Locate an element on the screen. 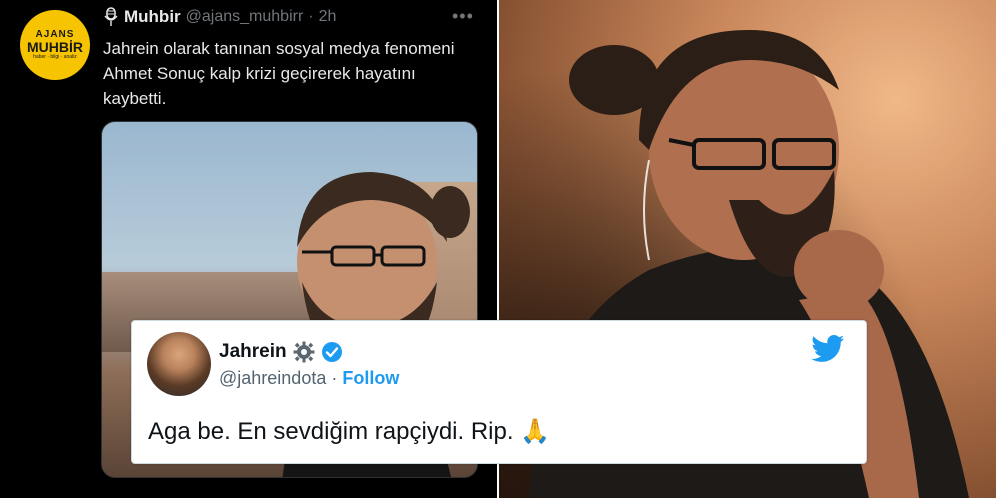  embedded-handle-row: @jahreindota · Follow is located at coordinates (309, 378).